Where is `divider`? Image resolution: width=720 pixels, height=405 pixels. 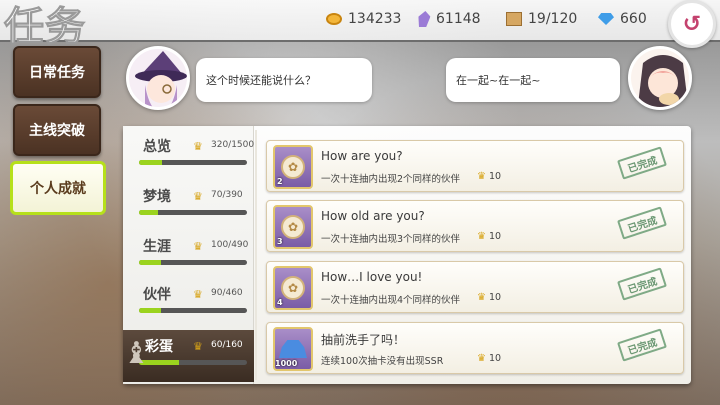 divider is located at coordinates (256, 255).